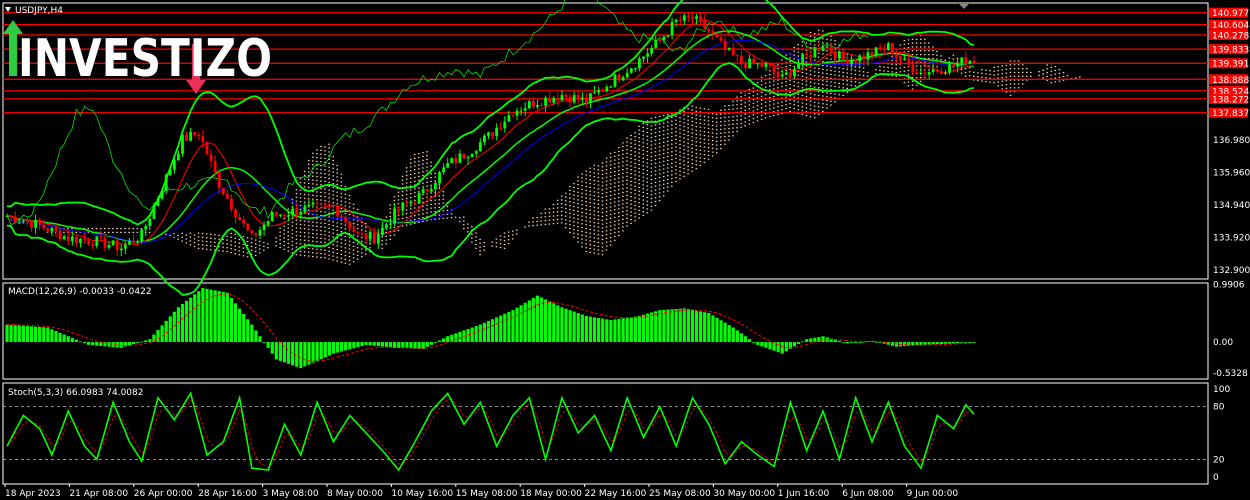 This screenshot has height=500, width=1250. I want to click on window-menu-icon, so click(8, 9).